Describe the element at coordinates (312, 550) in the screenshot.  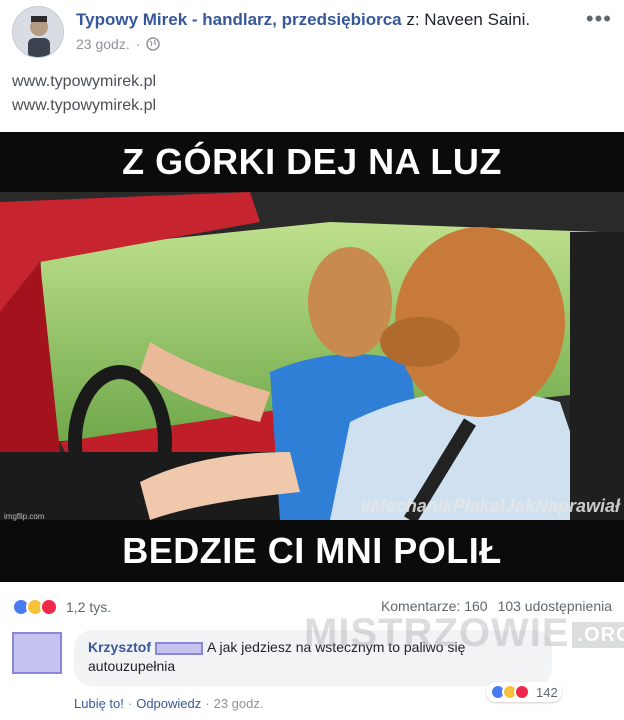
I see `meme-bottom-caption: BEDZIE CI MNI POLIŁ` at that location.